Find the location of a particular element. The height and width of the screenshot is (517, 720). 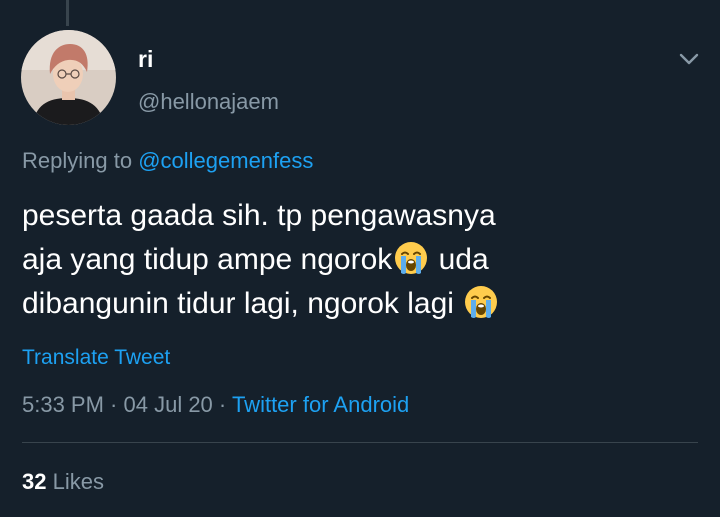

likes-count: 32 is located at coordinates (34, 481).